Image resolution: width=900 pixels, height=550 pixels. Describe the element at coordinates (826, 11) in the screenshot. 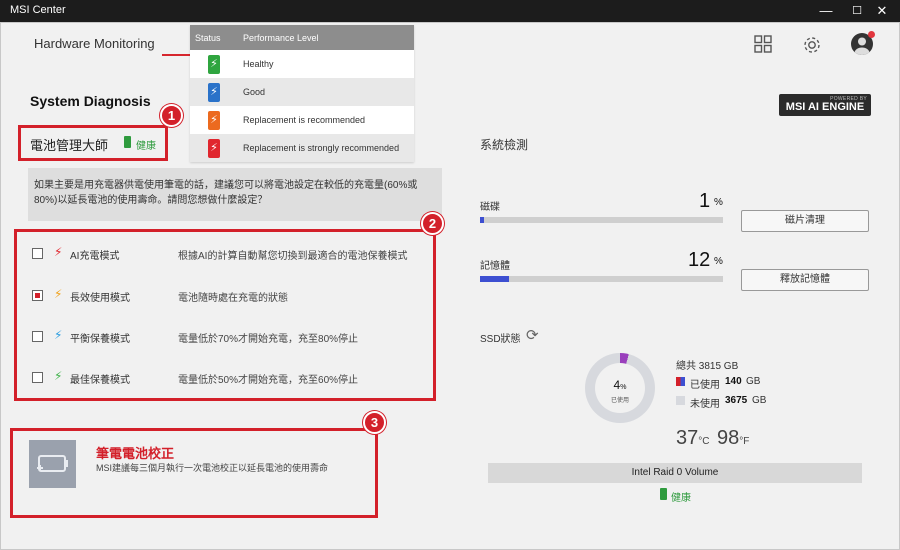

I see `minimize-button: —` at that location.